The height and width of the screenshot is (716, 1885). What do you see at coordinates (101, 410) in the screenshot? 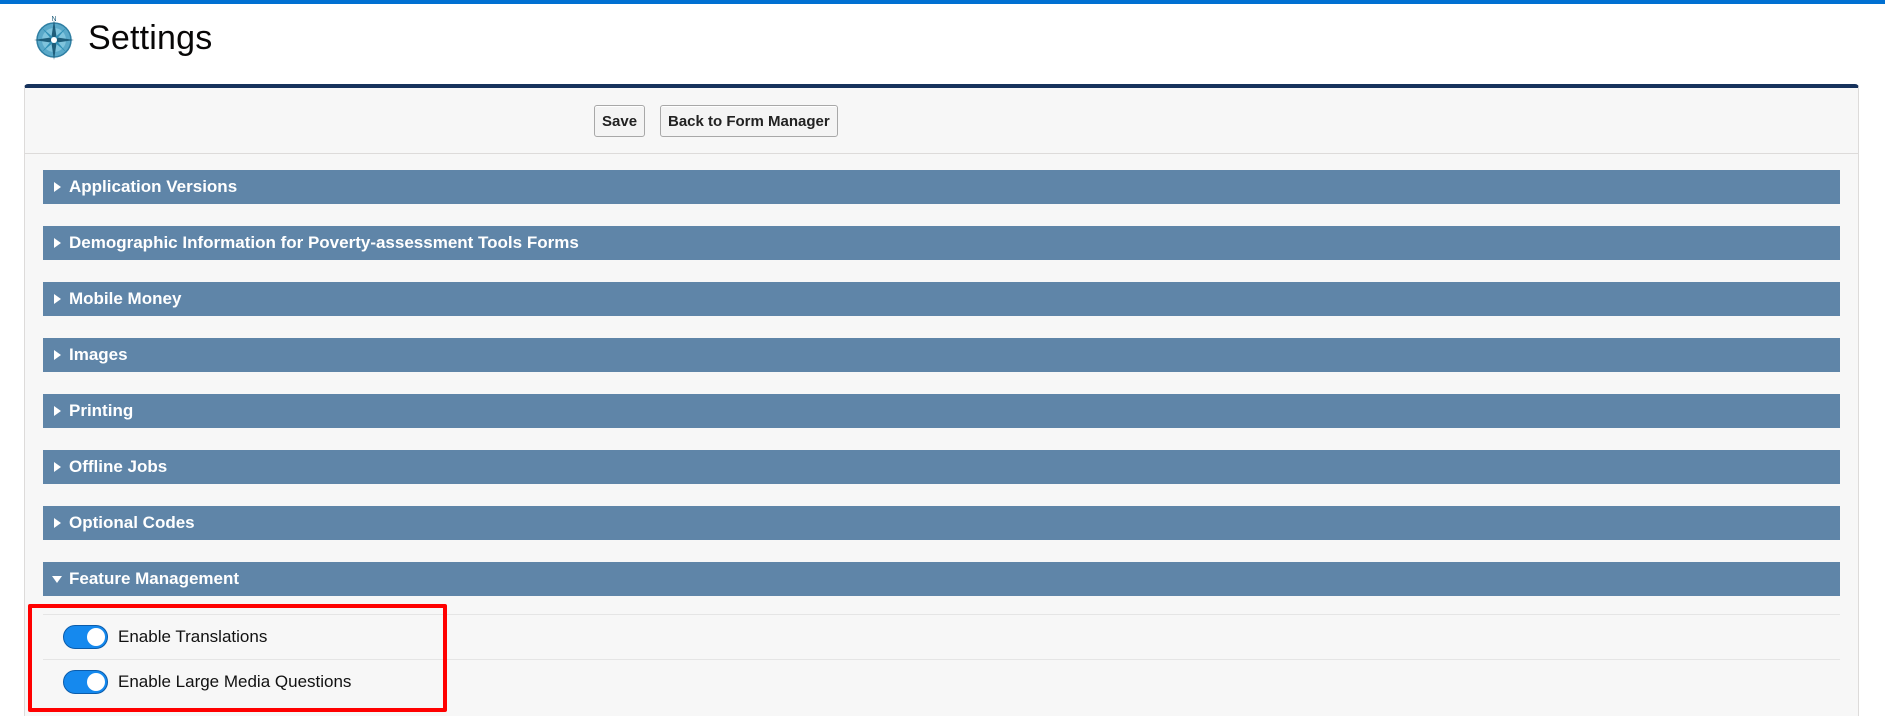
I see `section-label: Printing` at bounding box center [101, 410].